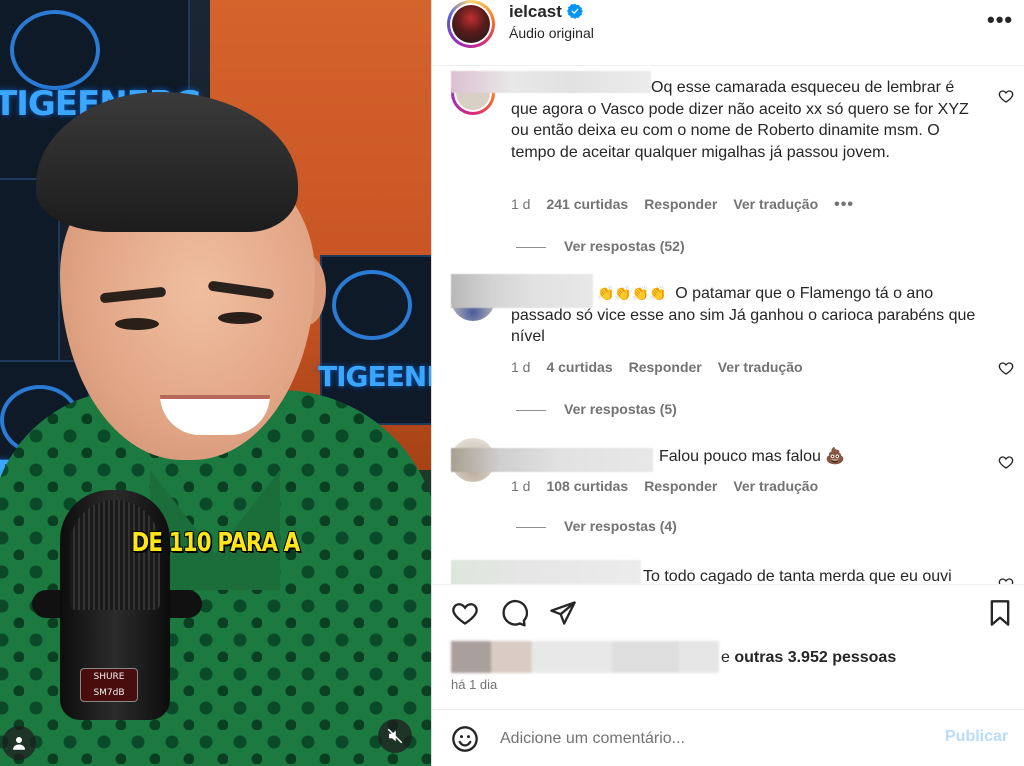 This screenshot has width=1024, height=766. I want to click on mute-button, so click(395, 736).